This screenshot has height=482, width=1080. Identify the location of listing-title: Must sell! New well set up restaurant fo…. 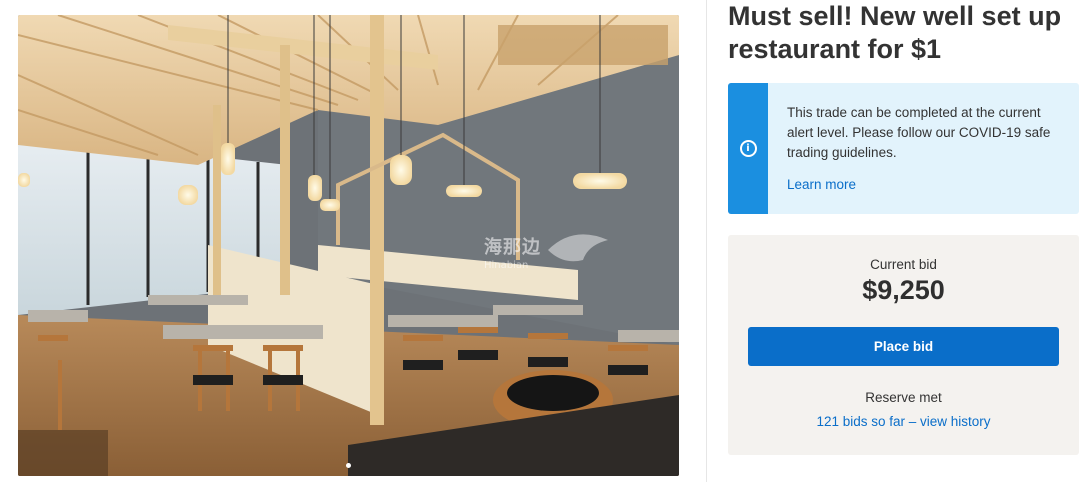
(895, 32).